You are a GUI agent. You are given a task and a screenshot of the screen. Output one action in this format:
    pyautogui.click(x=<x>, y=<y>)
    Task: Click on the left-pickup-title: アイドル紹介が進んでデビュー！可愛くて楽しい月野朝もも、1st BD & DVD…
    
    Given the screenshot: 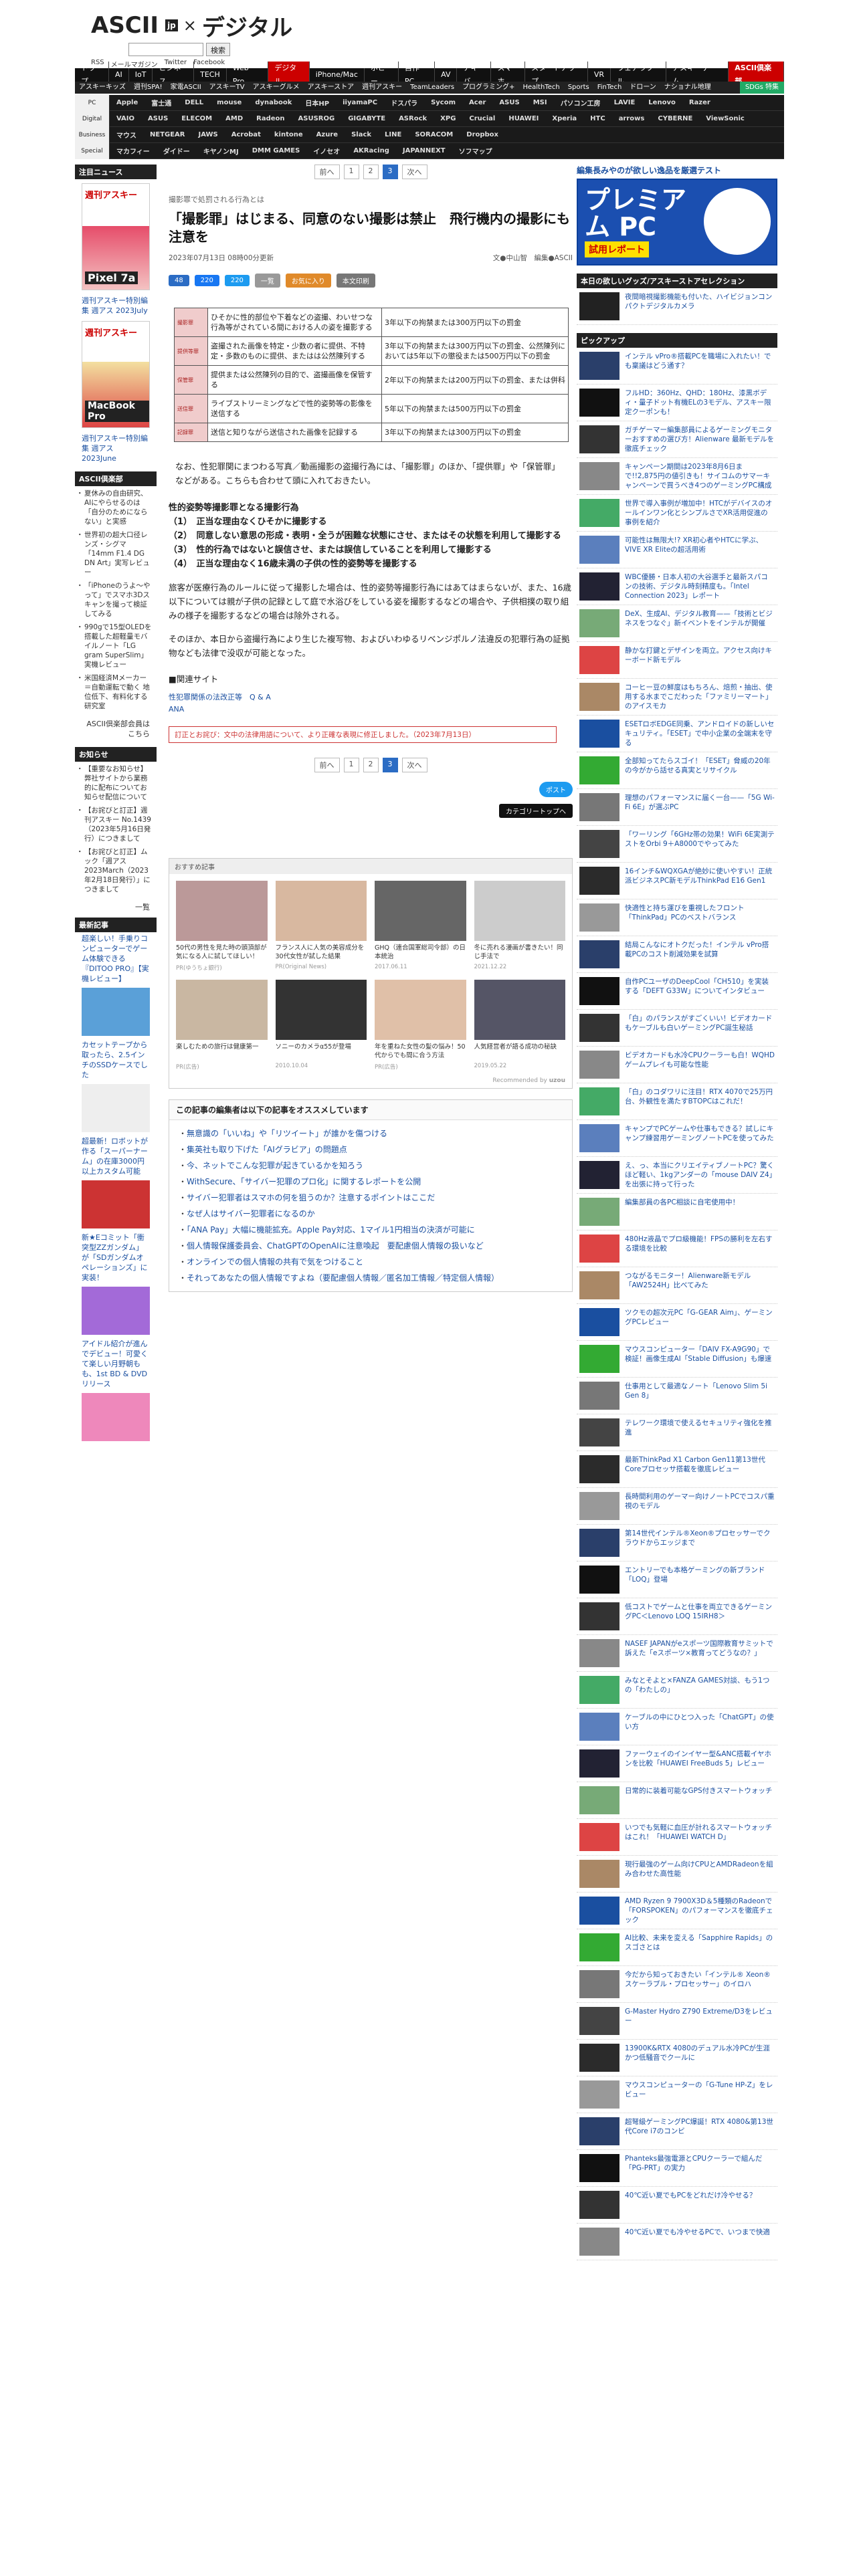 What is the action you would take?
    pyautogui.click(x=116, y=1363)
    